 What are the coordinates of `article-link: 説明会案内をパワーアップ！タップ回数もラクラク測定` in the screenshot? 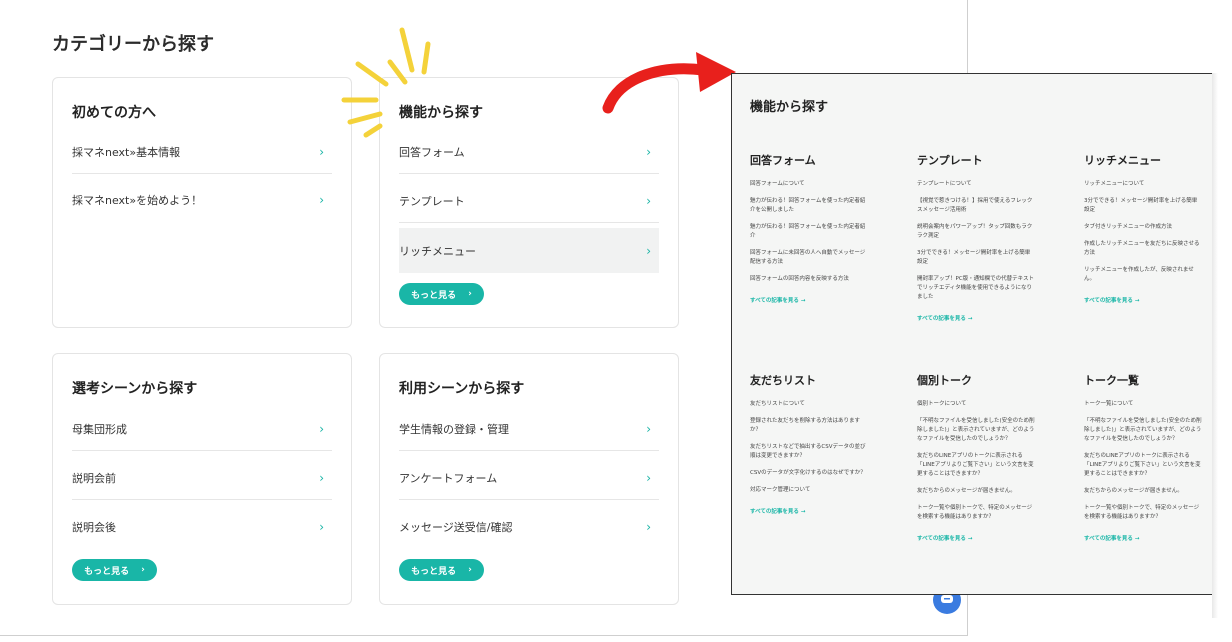 It's located at (976, 232).